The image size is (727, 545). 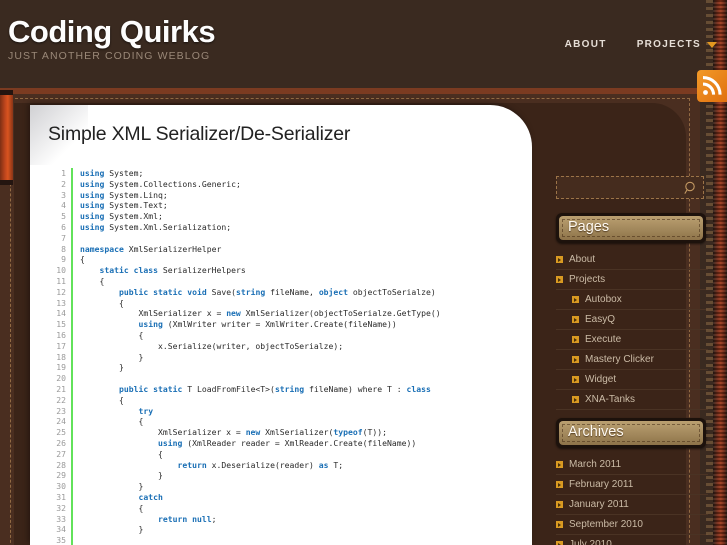 I want to click on search-input, so click(x=617, y=187).